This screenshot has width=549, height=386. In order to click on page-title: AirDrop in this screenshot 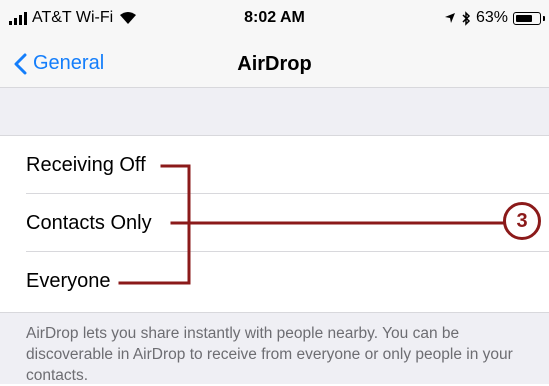, I will do `click(274, 64)`.